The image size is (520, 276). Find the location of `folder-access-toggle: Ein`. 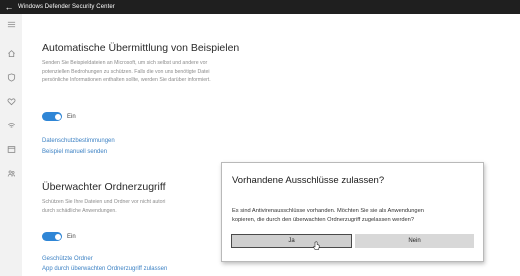

folder-access-toggle: Ein is located at coordinates (59, 236).